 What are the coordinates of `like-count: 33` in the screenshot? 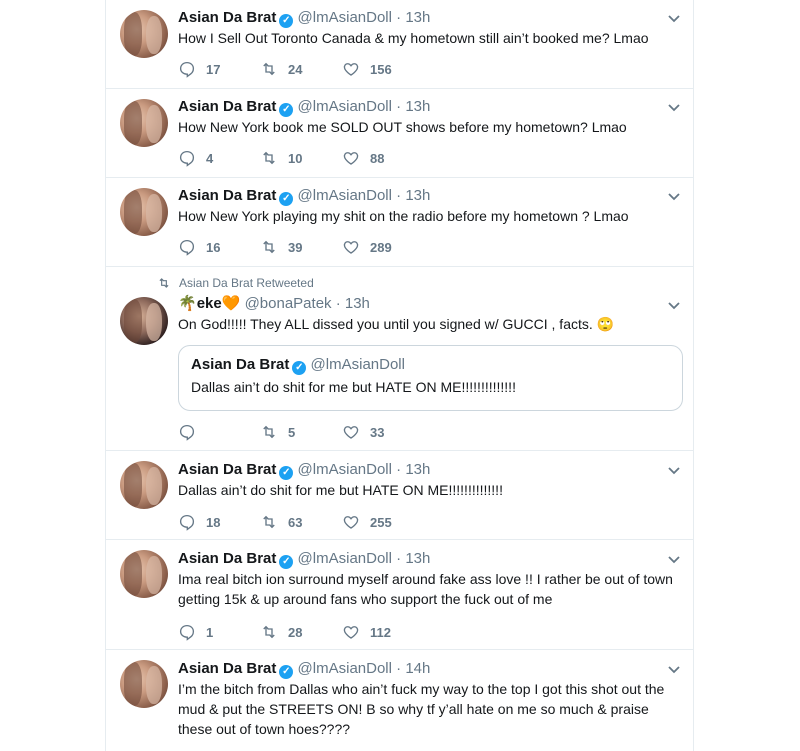 It's located at (377, 432).